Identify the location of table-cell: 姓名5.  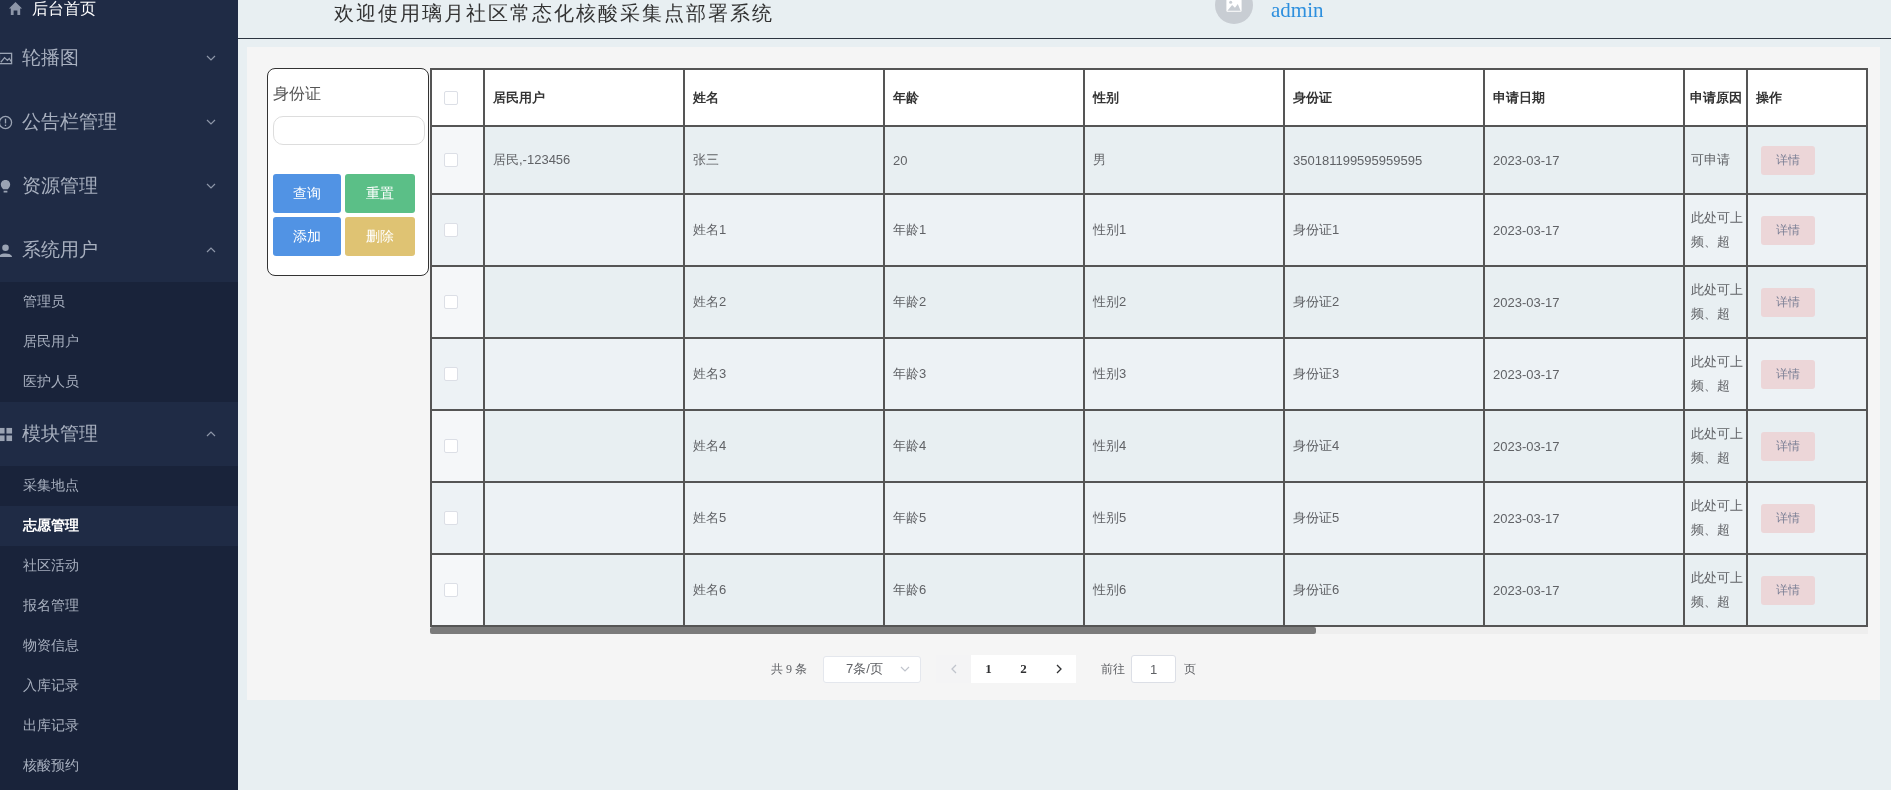
(710, 518).